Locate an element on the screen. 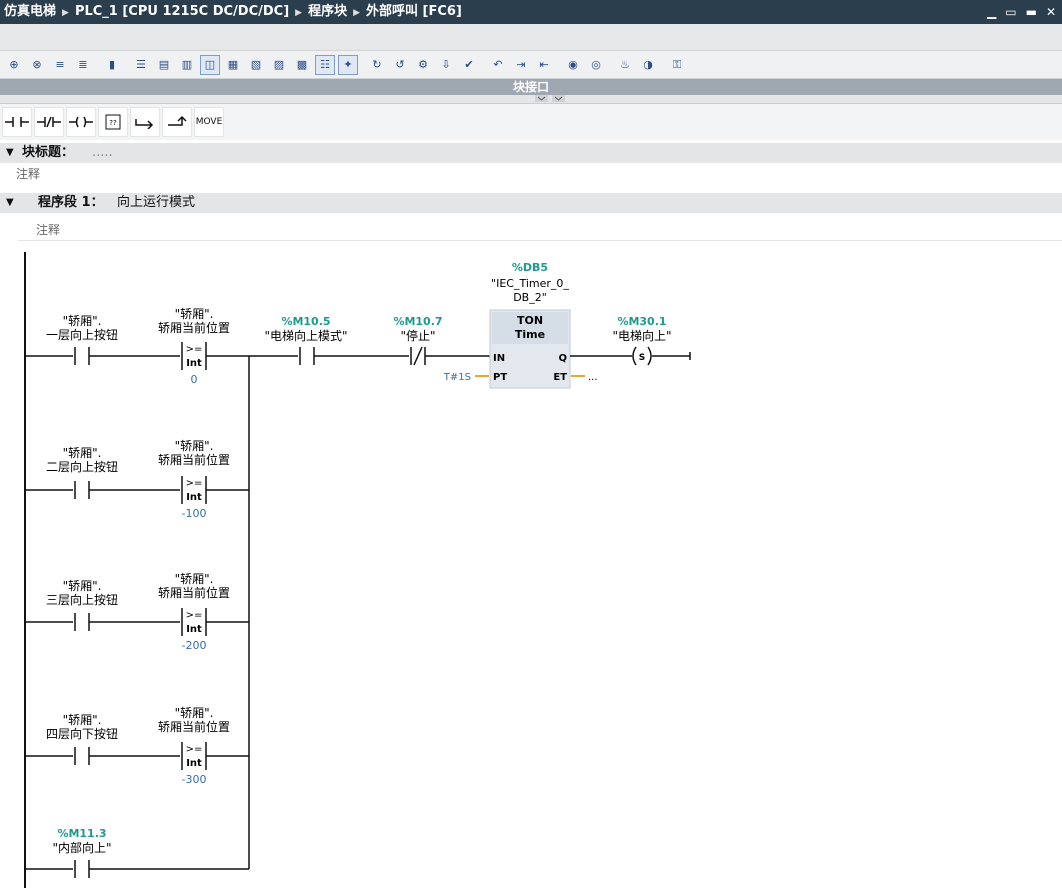 This screenshot has width=1062, height=888. splitter-grip-icon is located at coordinates (550, 98).